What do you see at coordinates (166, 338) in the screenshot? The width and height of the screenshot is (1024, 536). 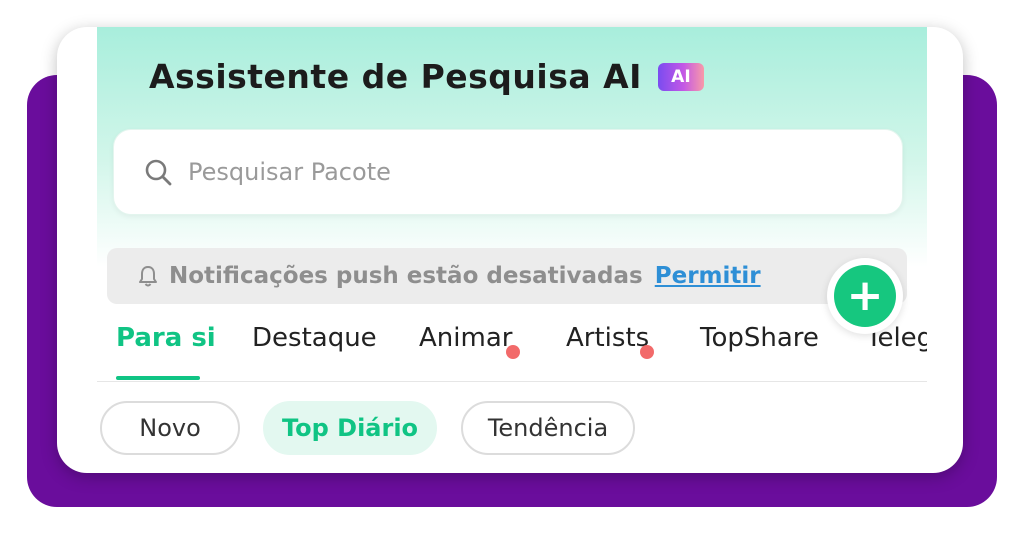 I see `tab-para-si: Para si` at bounding box center [166, 338].